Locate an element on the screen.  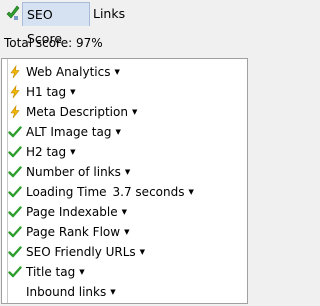
list-item-label: H1 tag is located at coordinates (46, 92).